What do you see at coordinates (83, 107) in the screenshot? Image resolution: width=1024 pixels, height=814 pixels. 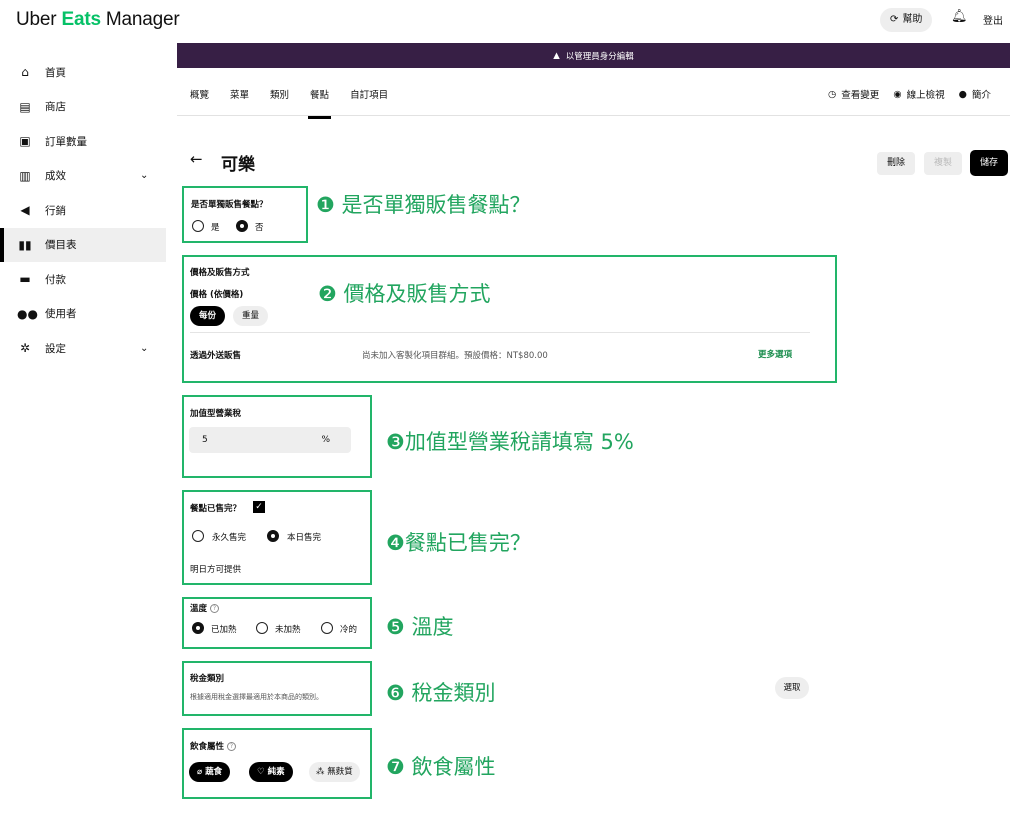 I see `sidebar-item-store: ▤ 商店` at bounding box center [83, 107].